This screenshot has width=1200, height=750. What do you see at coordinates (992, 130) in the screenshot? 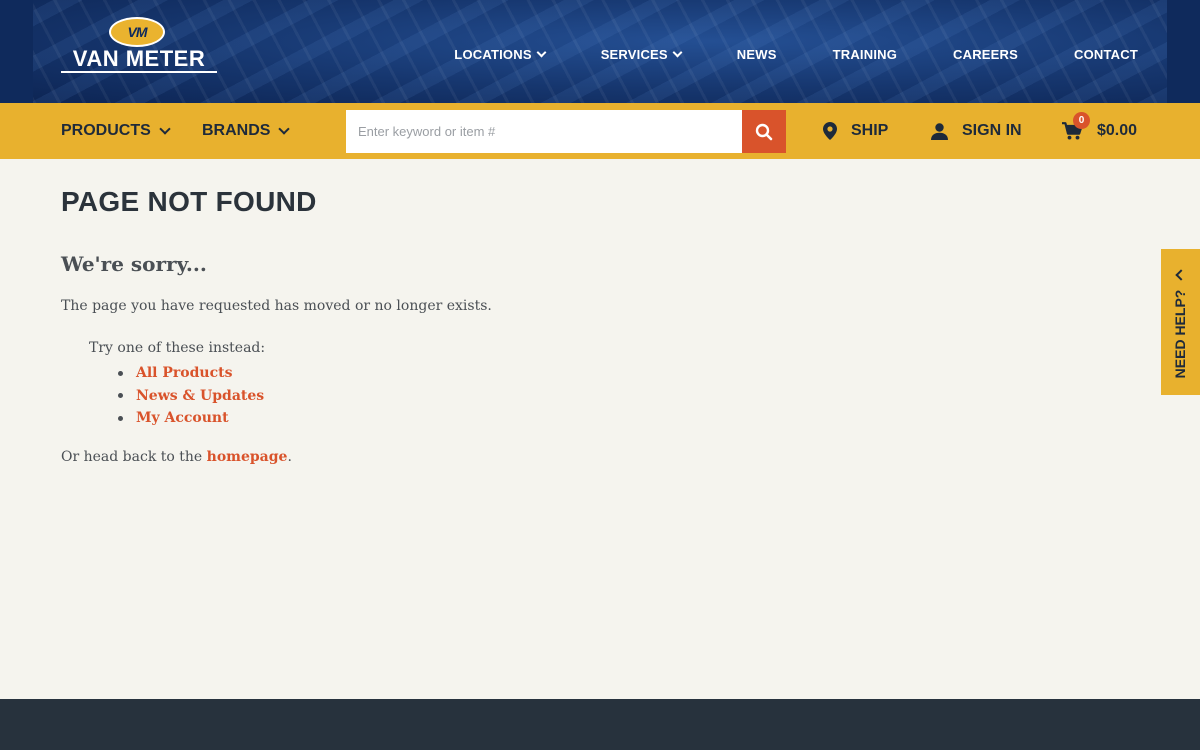
I see `sign-in-label: SIGN IN` at bounding box center [992, 130].